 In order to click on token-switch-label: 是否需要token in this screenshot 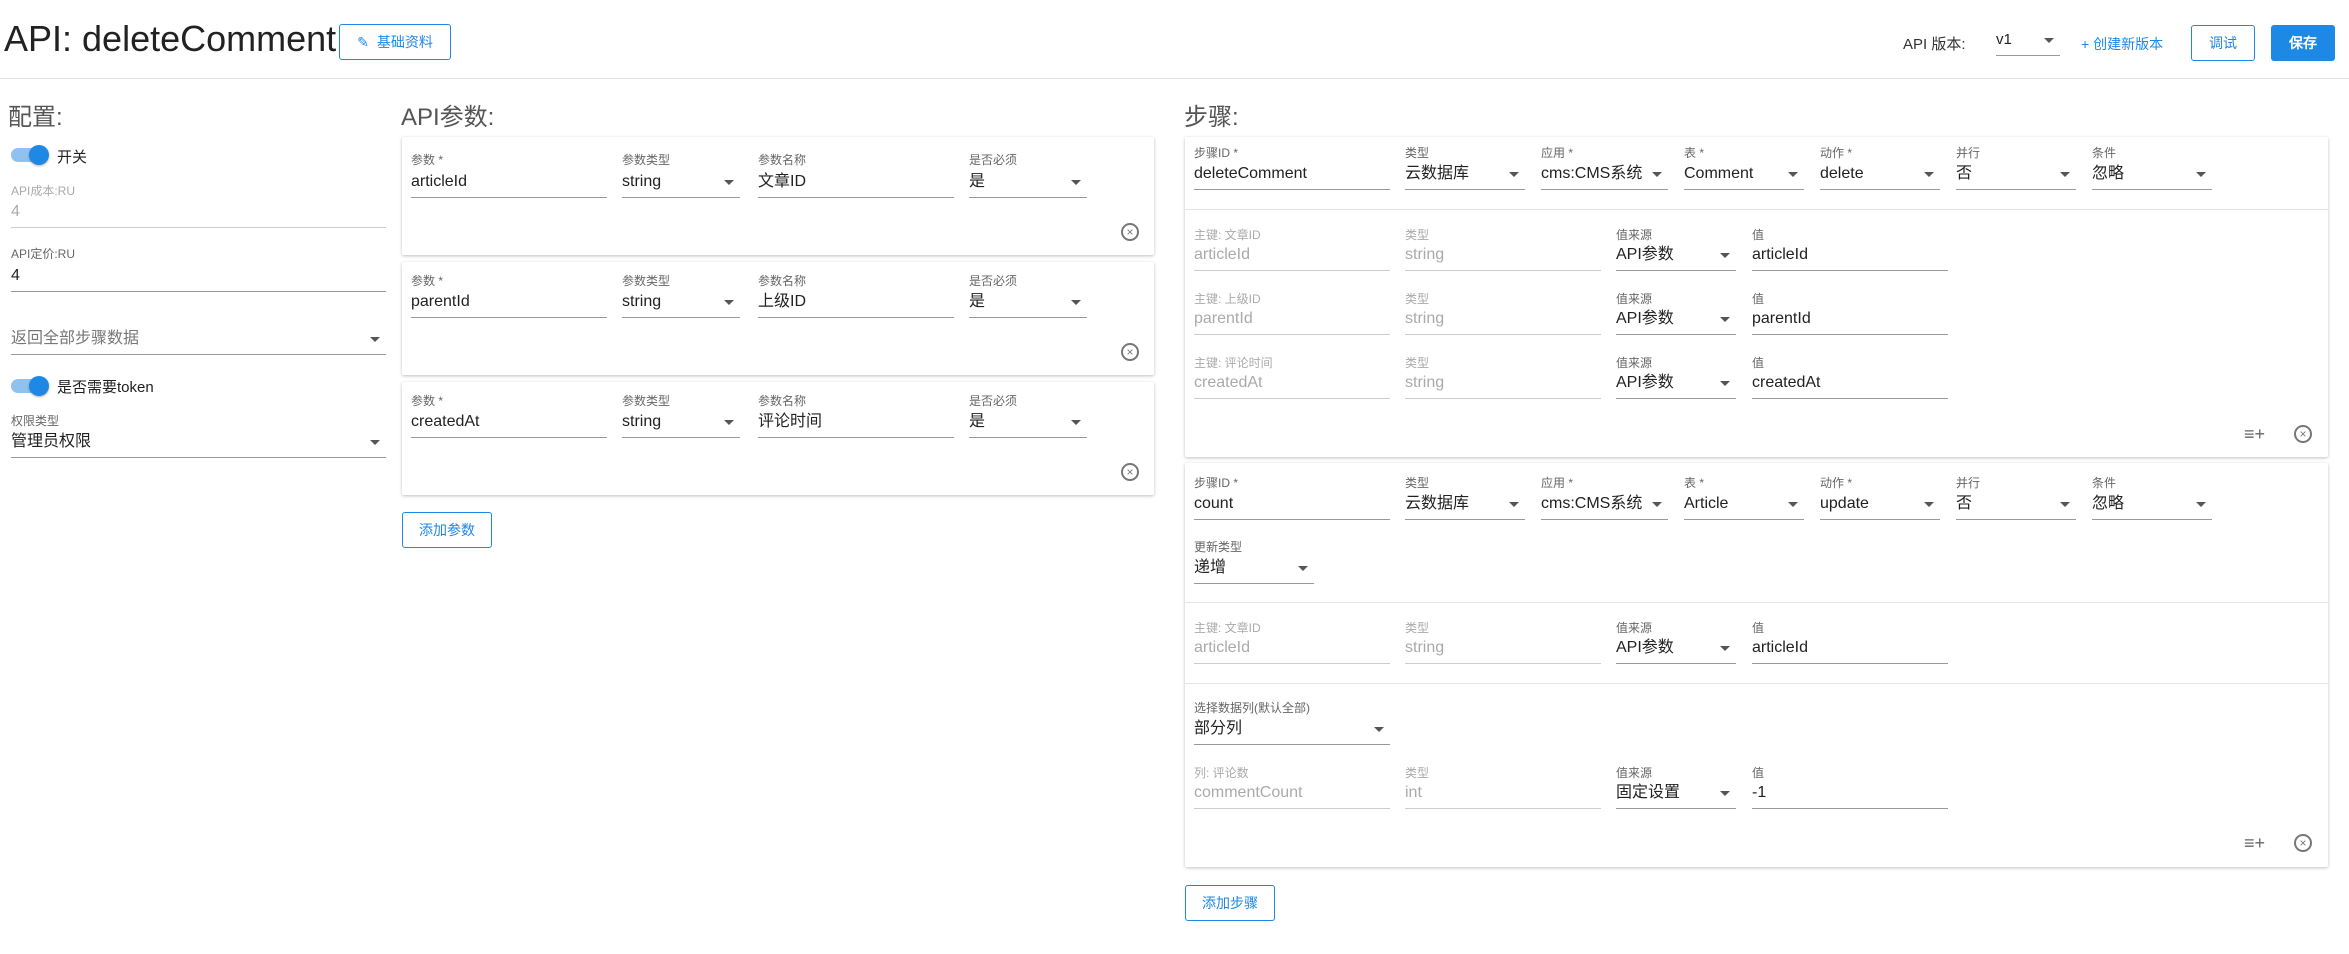, I will do `click(105, 387)`.